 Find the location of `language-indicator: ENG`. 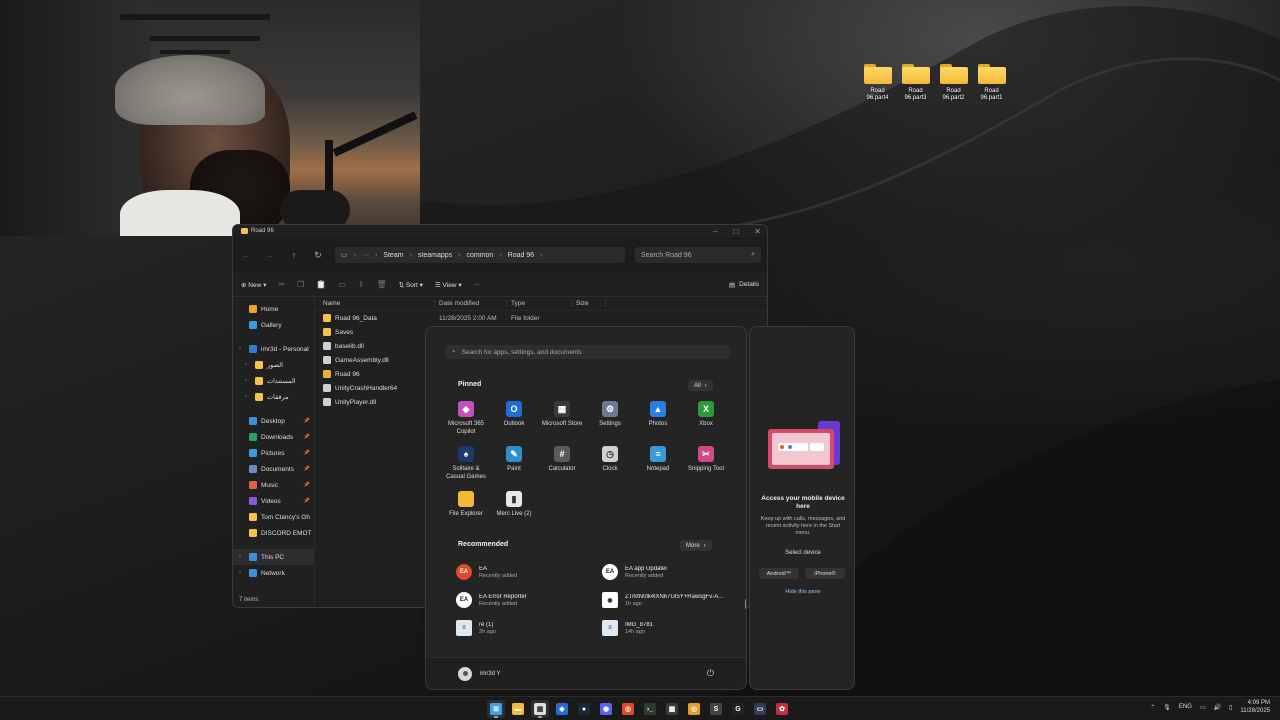

language-indicator: ENG is located at coordinates (1185, 707).